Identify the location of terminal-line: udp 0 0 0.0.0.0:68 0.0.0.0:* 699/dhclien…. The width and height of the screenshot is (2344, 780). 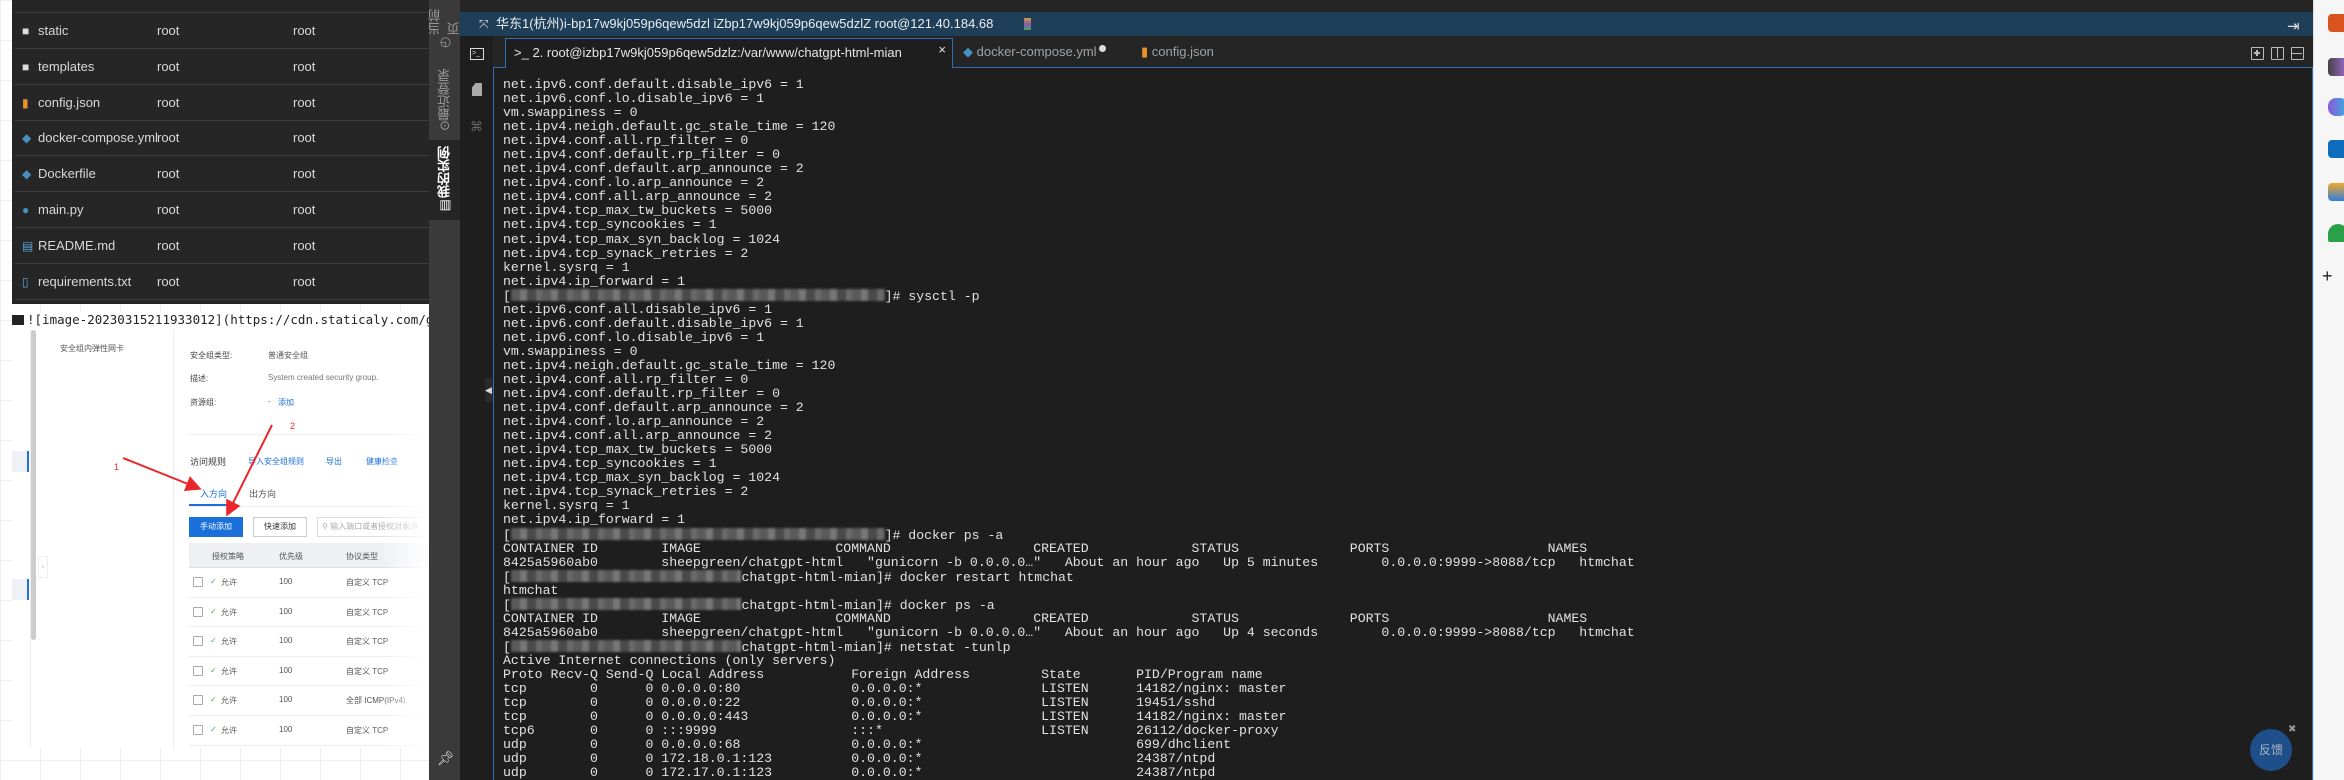
(867, 745).